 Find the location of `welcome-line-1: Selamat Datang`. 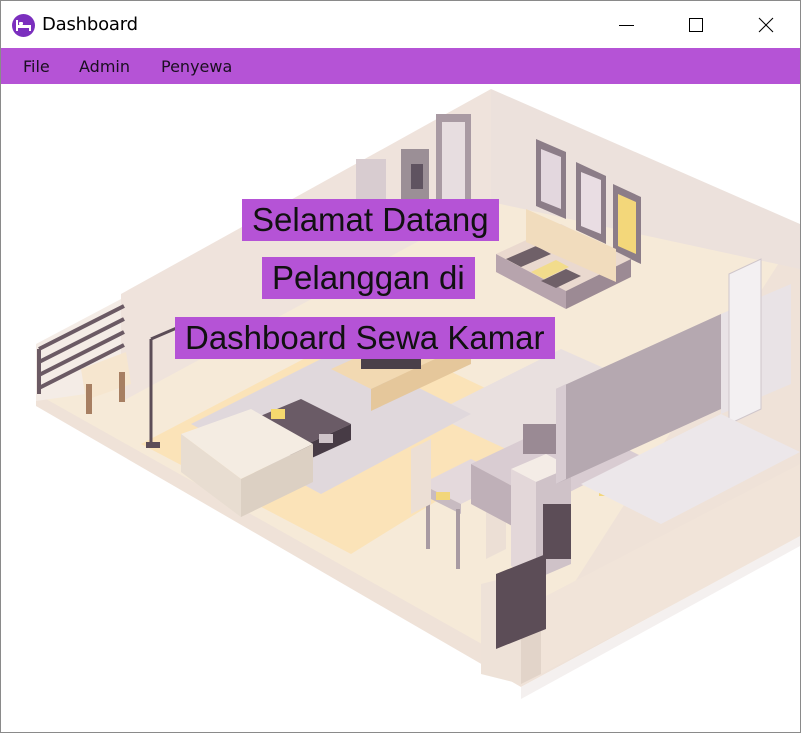

welcome-line-1: Selamat Datang is located at coordinates (370, 220).